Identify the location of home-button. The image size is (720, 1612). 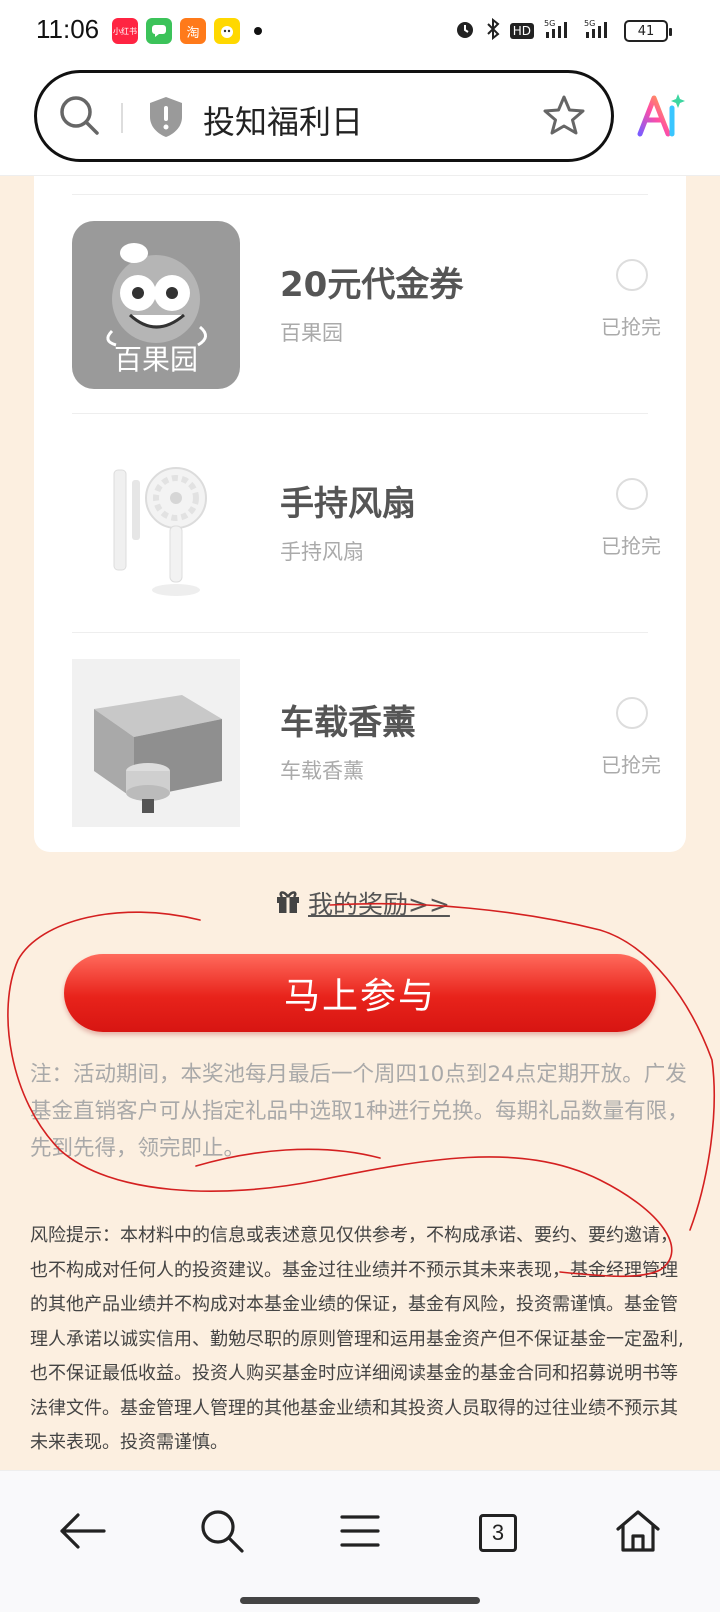
(638, 1533).